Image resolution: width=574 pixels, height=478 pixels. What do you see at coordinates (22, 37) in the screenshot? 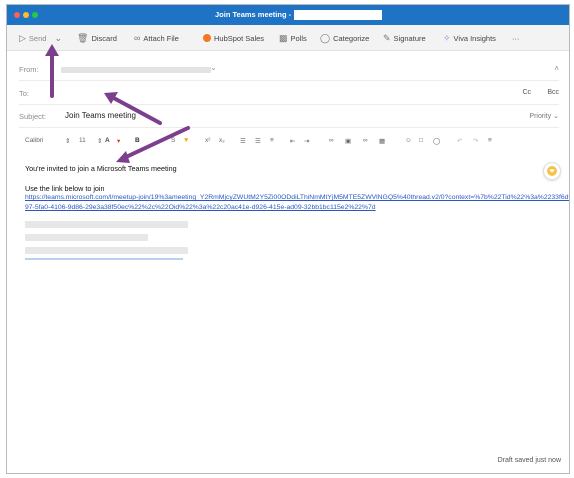
I see `send-icon: ▷` at bounding box center [22, 37].